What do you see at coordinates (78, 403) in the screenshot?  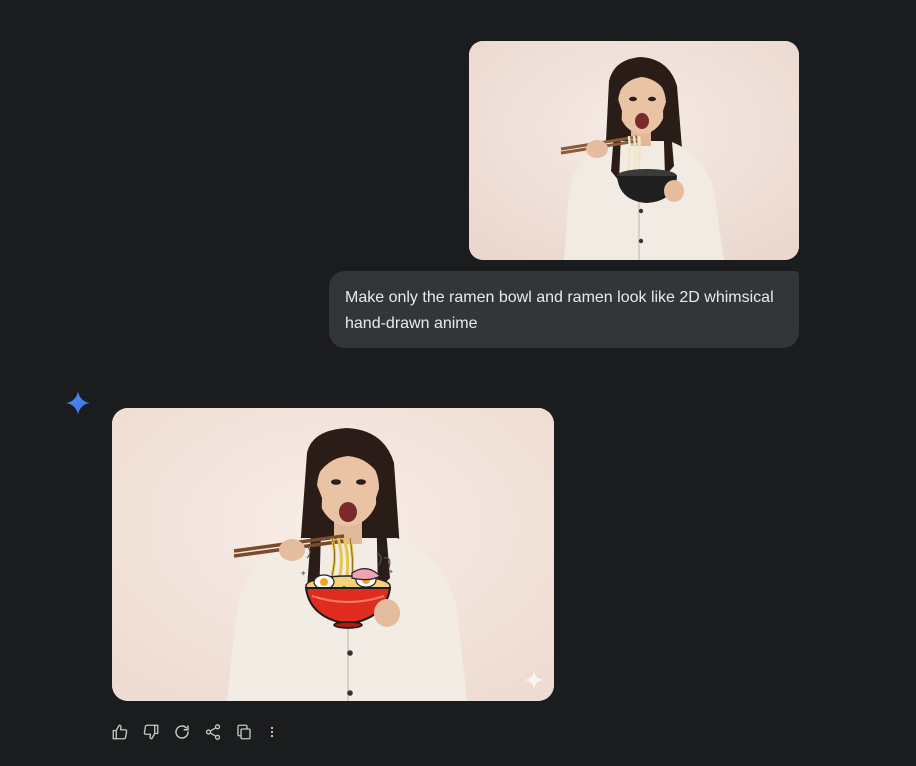 I see `gemini-spark-icon` at bounding box center [78, 403].